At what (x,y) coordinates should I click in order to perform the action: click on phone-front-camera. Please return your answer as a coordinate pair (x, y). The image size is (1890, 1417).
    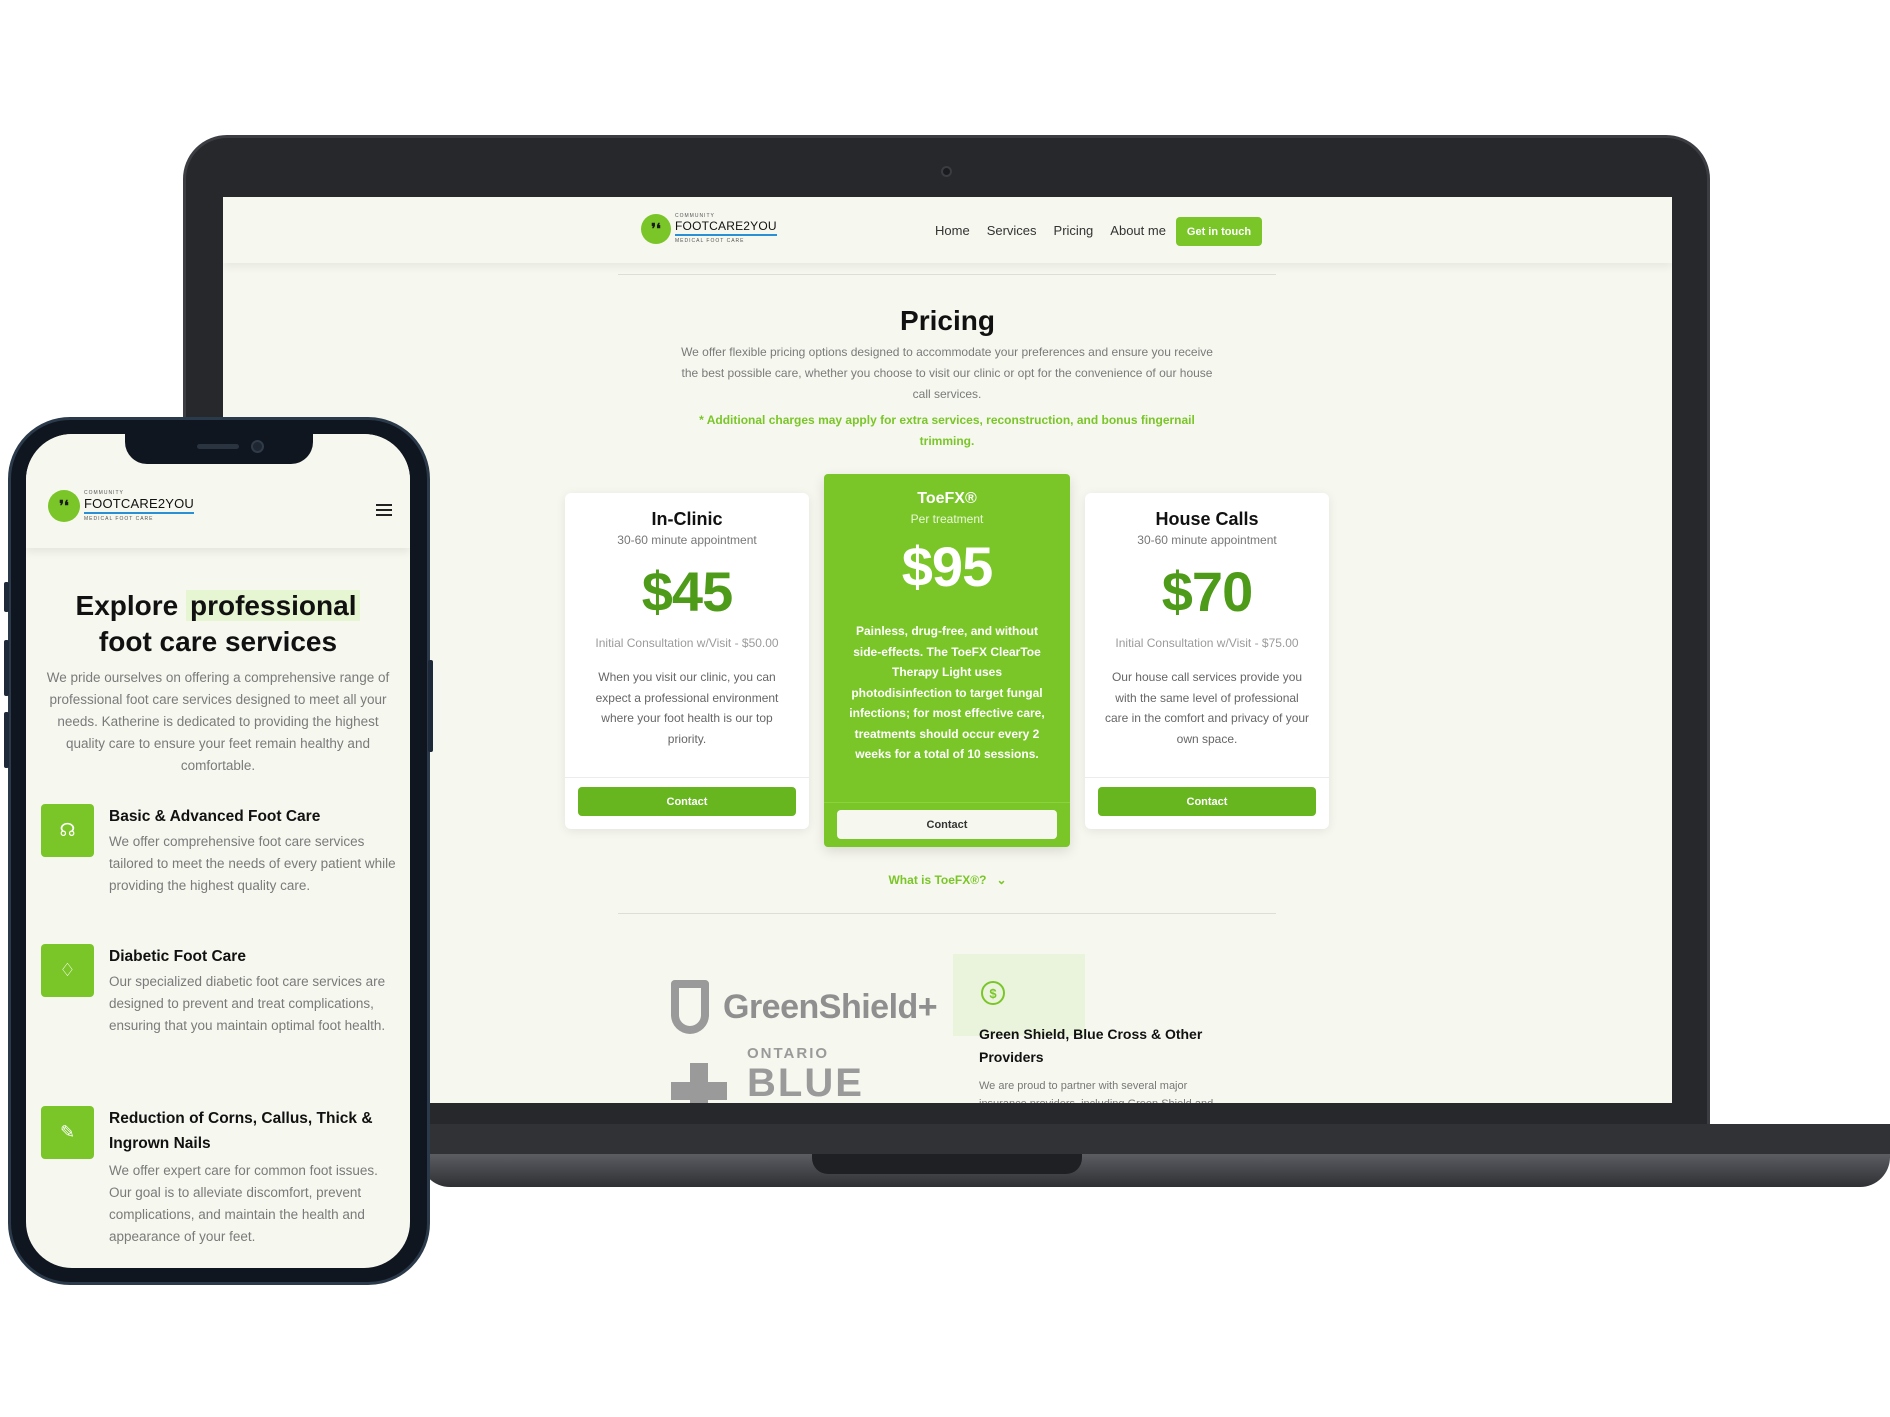
    Looking at the image, I should click on (257, 446).